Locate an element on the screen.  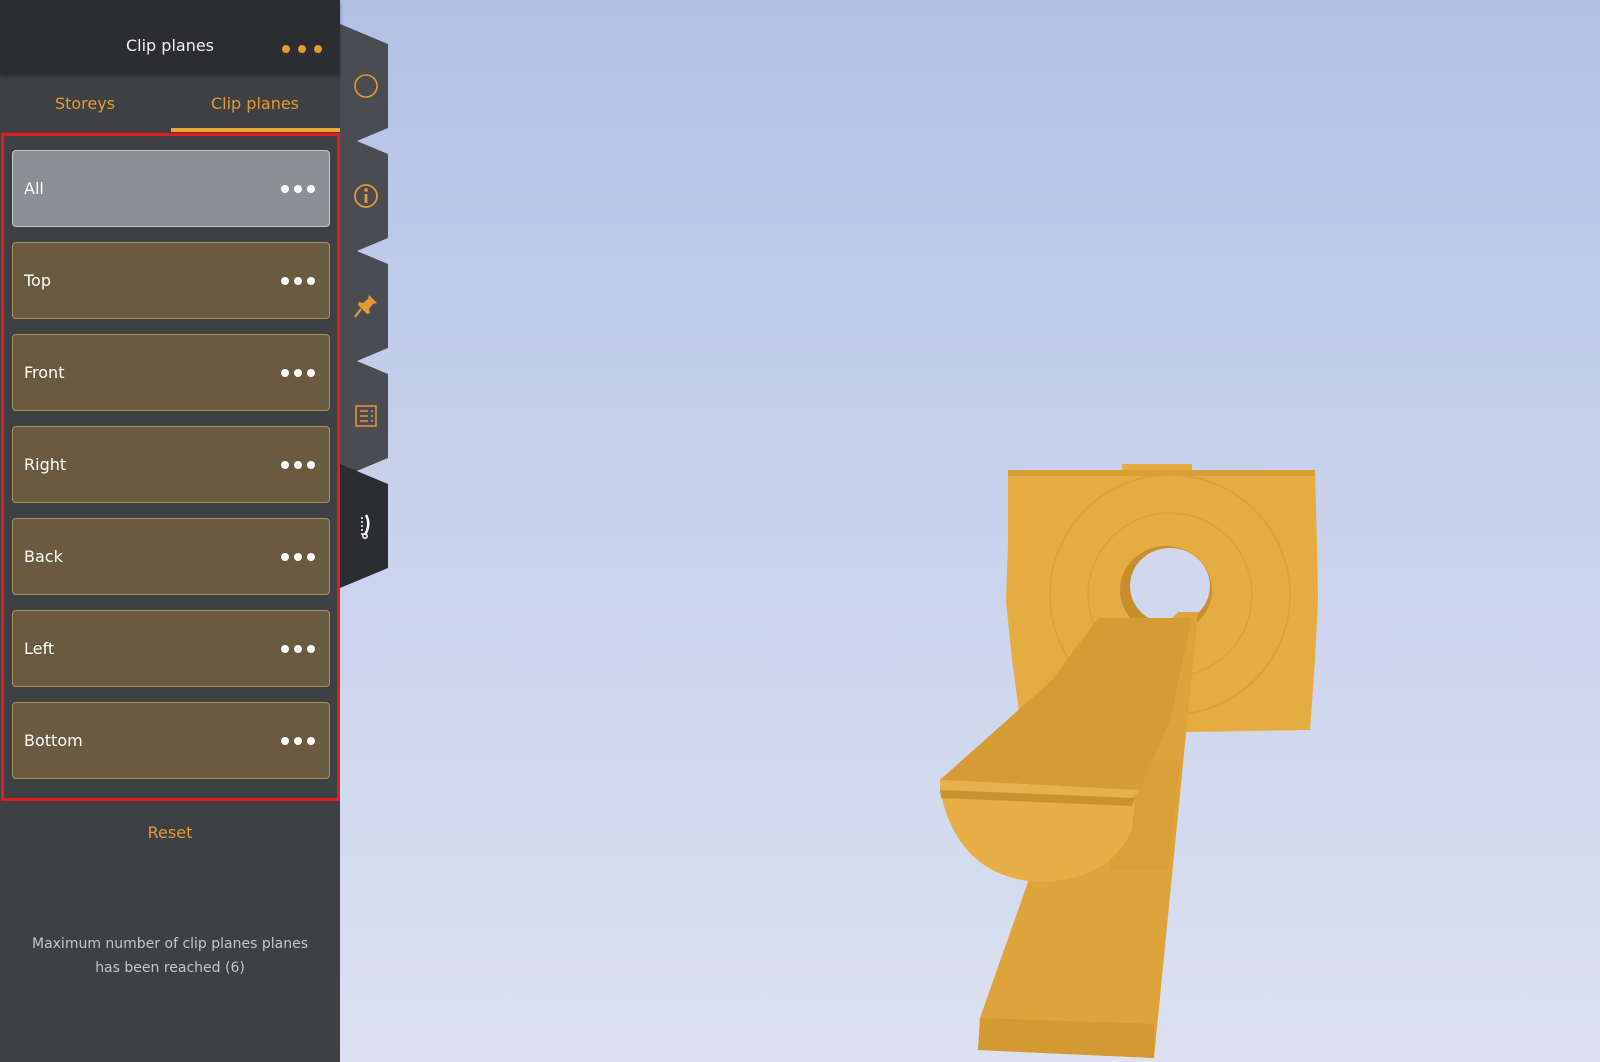
side-tab-circle is located at coordinates (365, 86).